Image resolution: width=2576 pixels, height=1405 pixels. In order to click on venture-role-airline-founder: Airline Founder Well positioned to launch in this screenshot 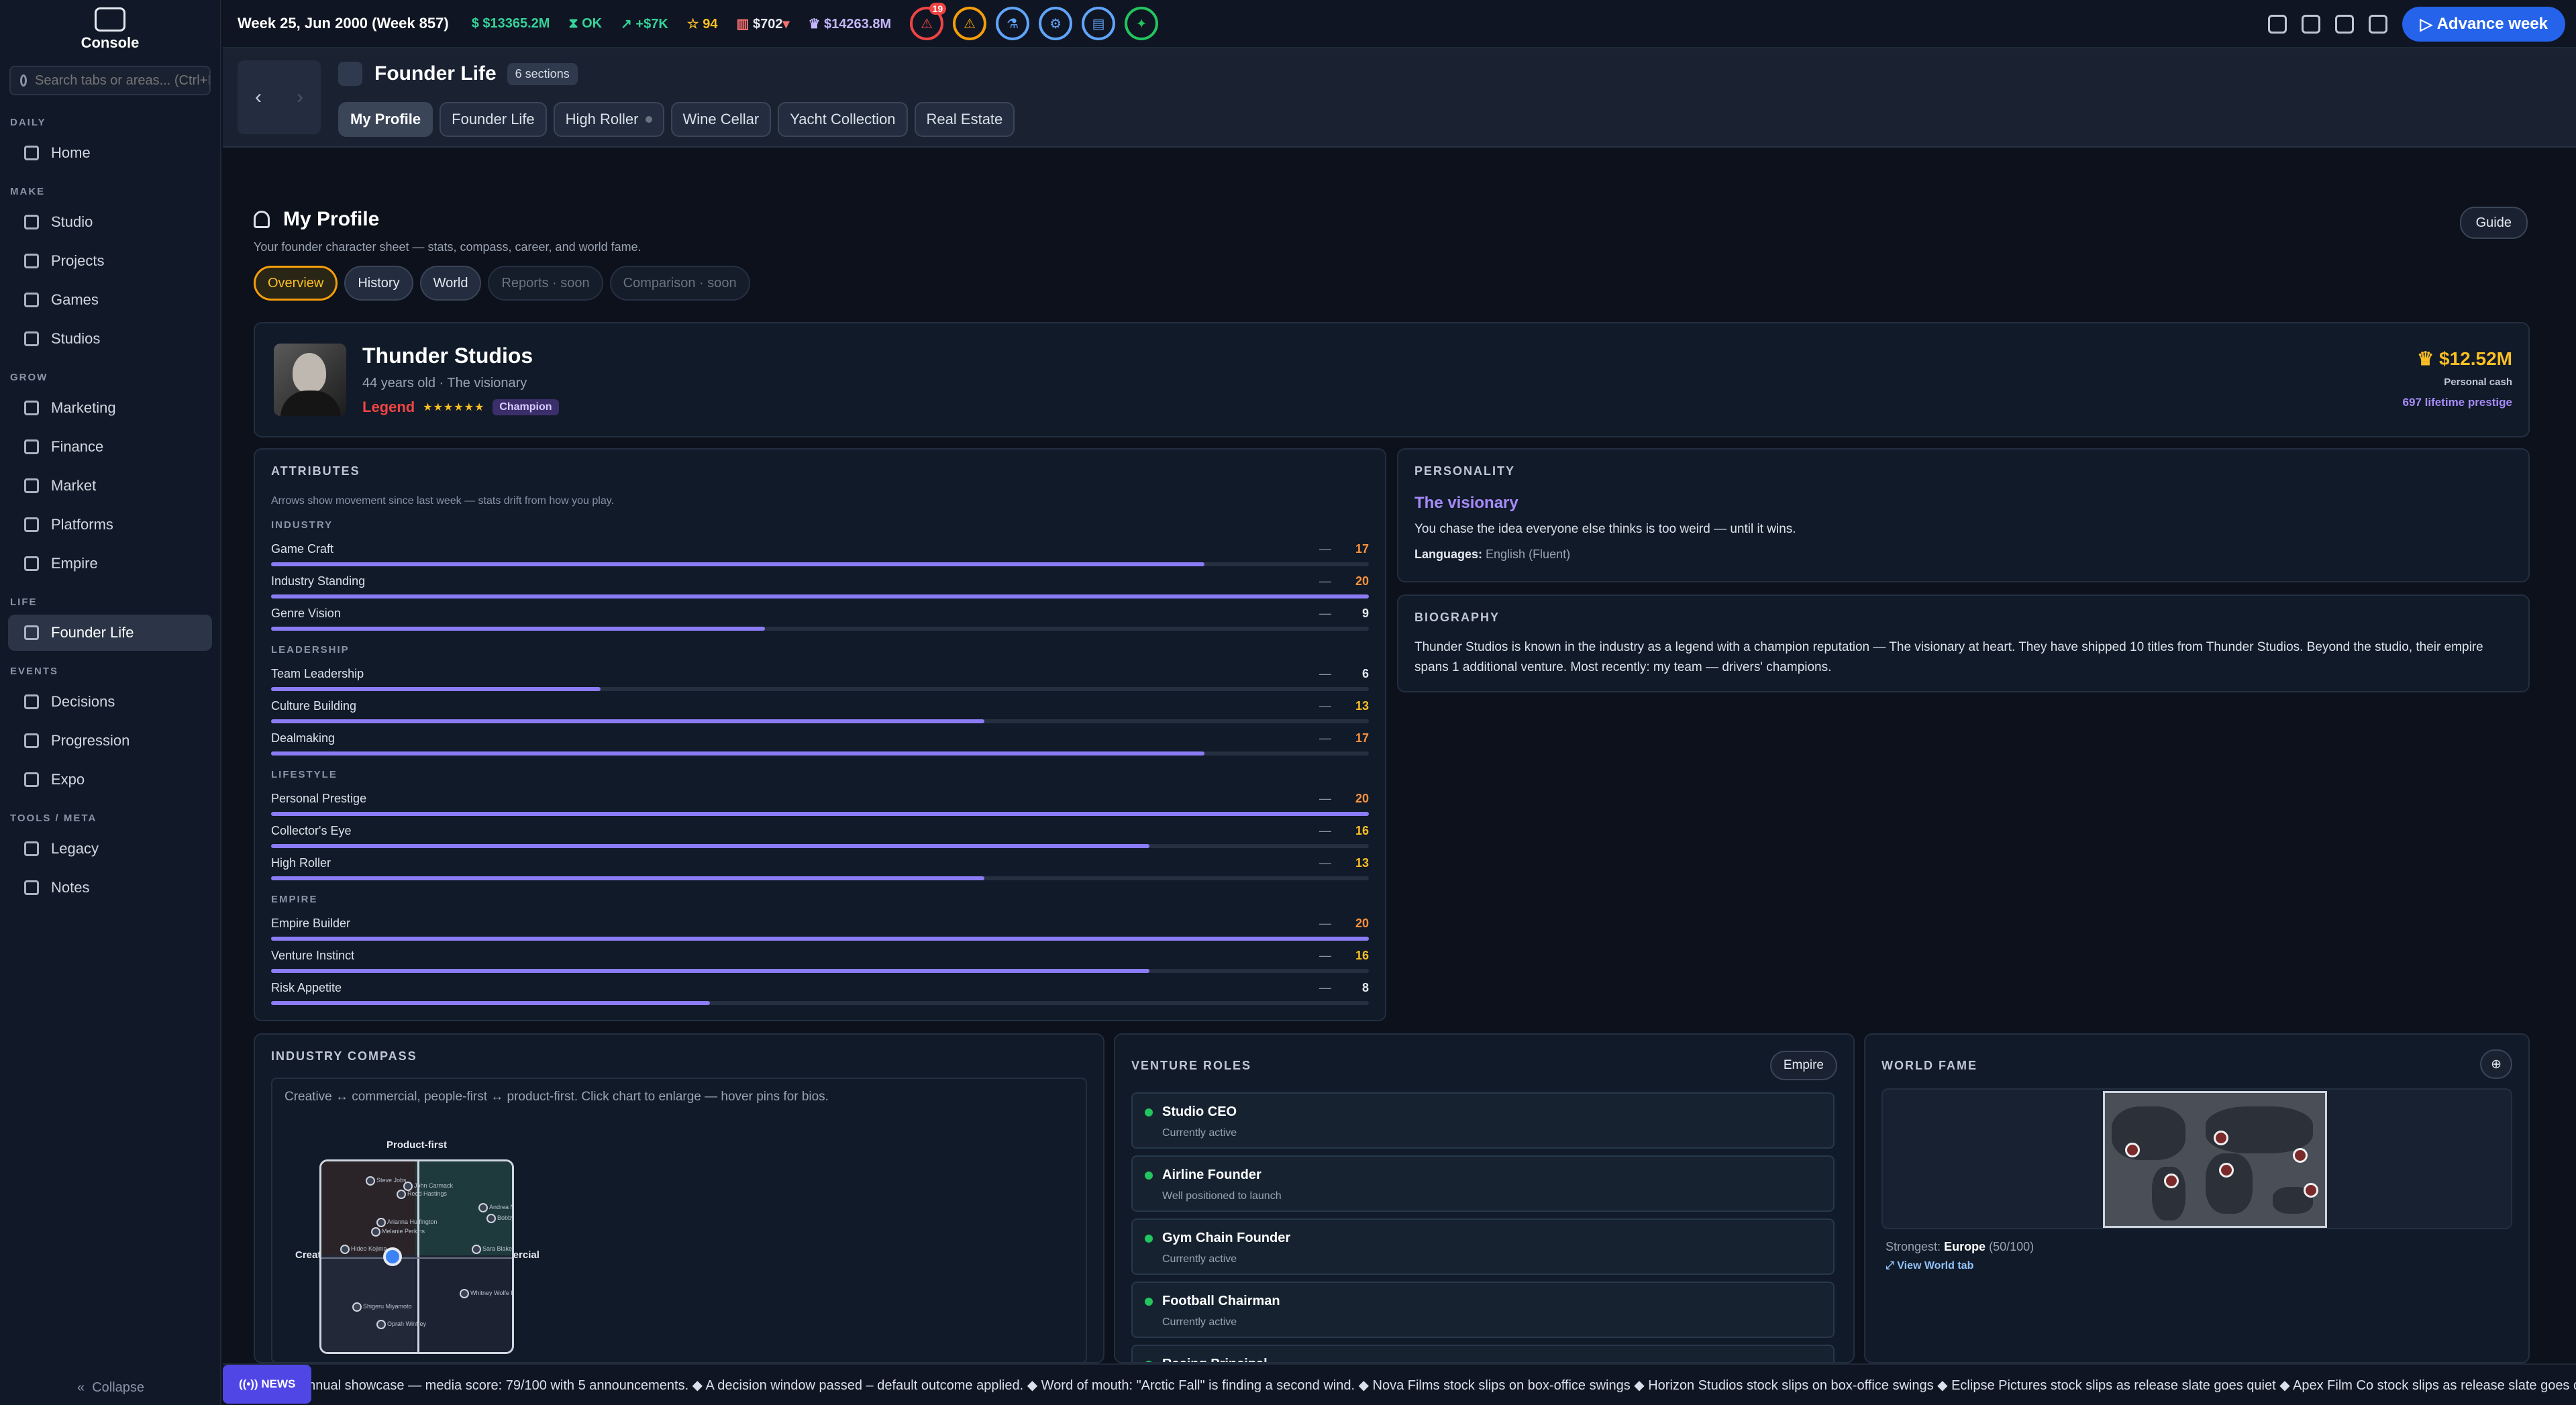, I will do `click(1483, 1183)`.